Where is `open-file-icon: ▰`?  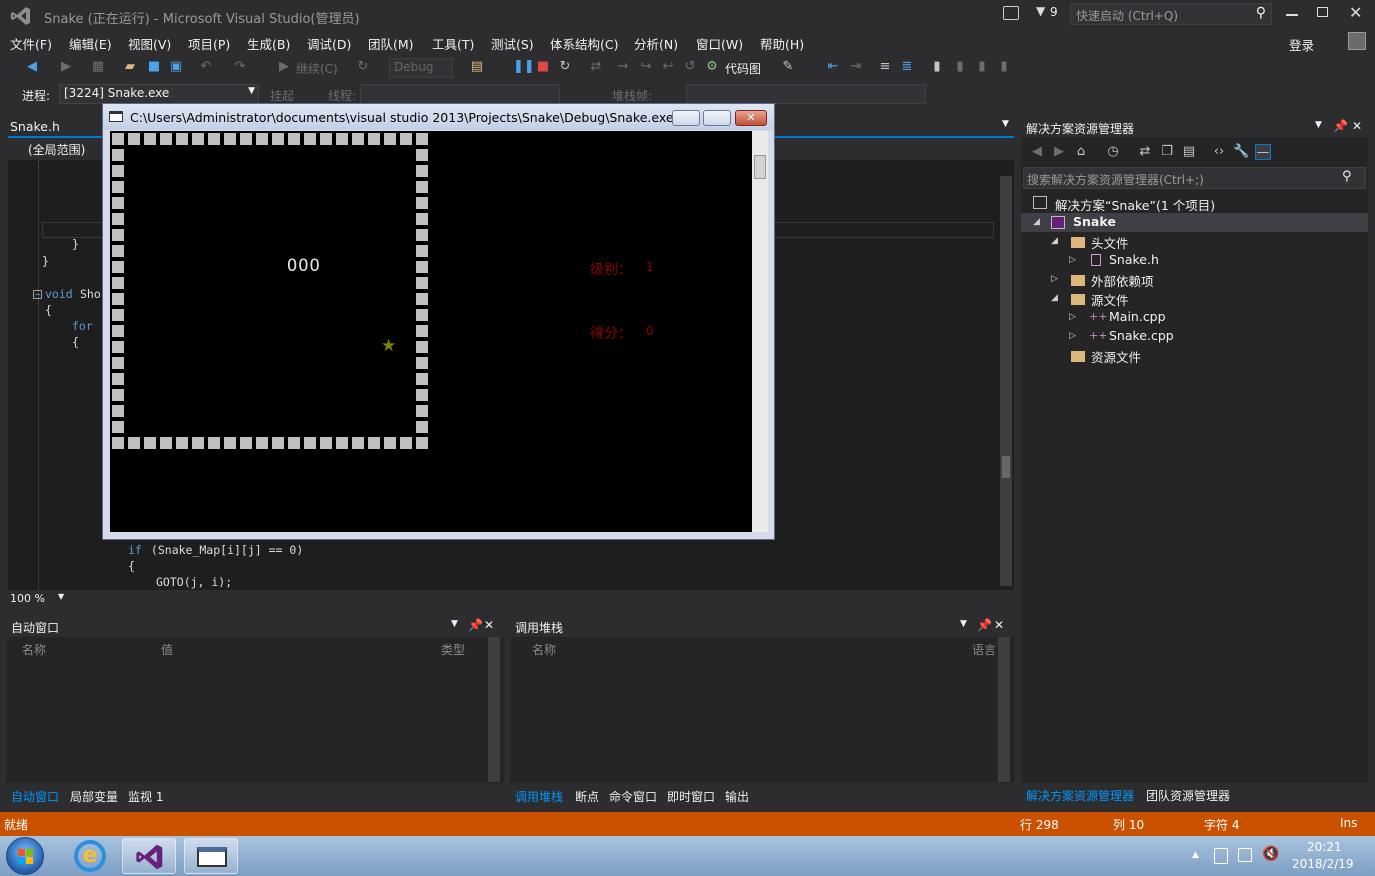
open-file-icon: ▰ is located at coordinates (130, 67).